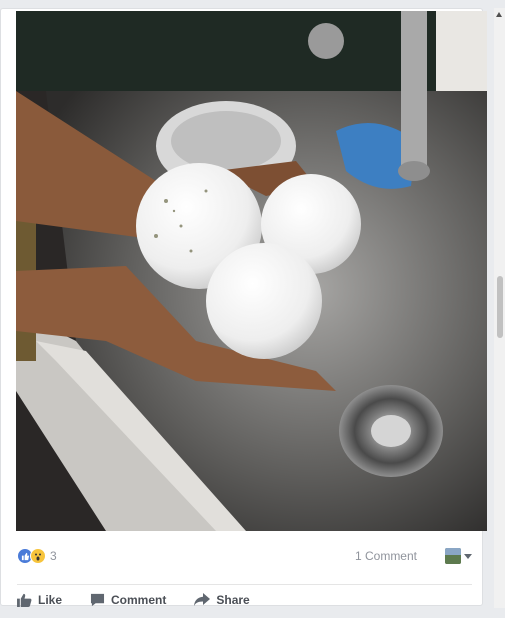 The height and width of the screenshot is (618, 505). Describe the element at coordinates (53, 556) in the screenshot. I see `reaction-count: 3` at that location.